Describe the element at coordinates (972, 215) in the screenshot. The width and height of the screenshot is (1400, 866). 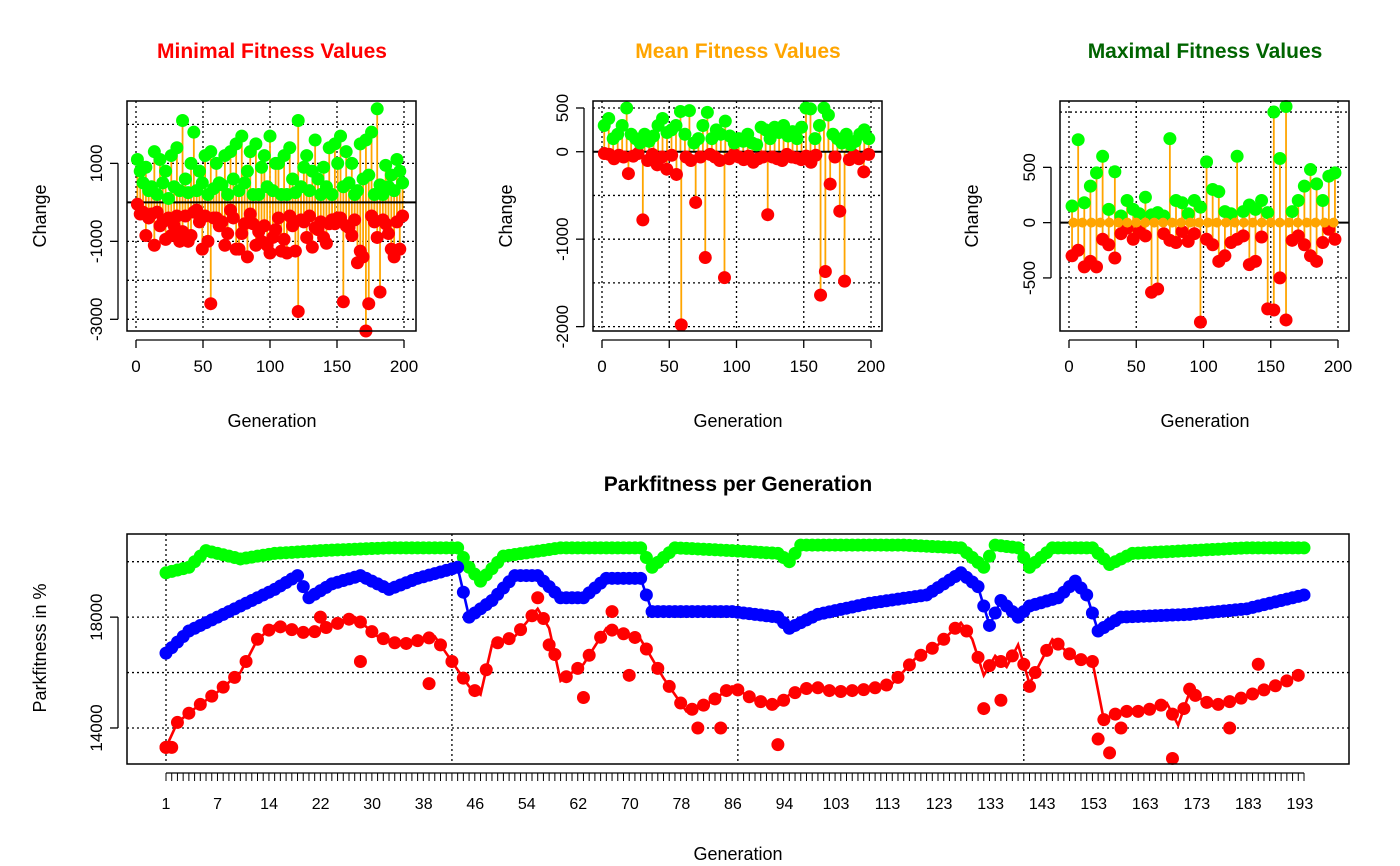
I see `max-ylabel: Change` at that location.